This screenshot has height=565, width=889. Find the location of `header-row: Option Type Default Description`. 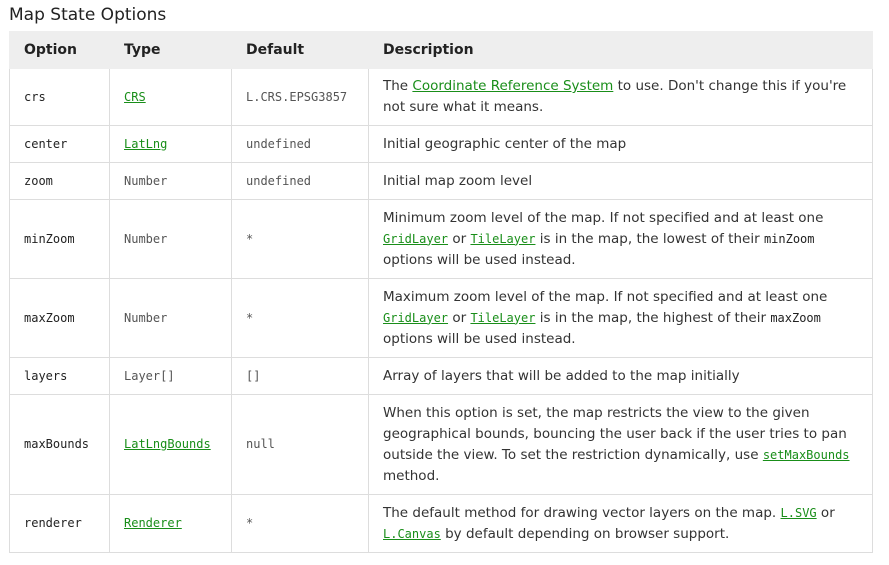

header-row: Option Type Default Description is located at coordinates (441, 50).